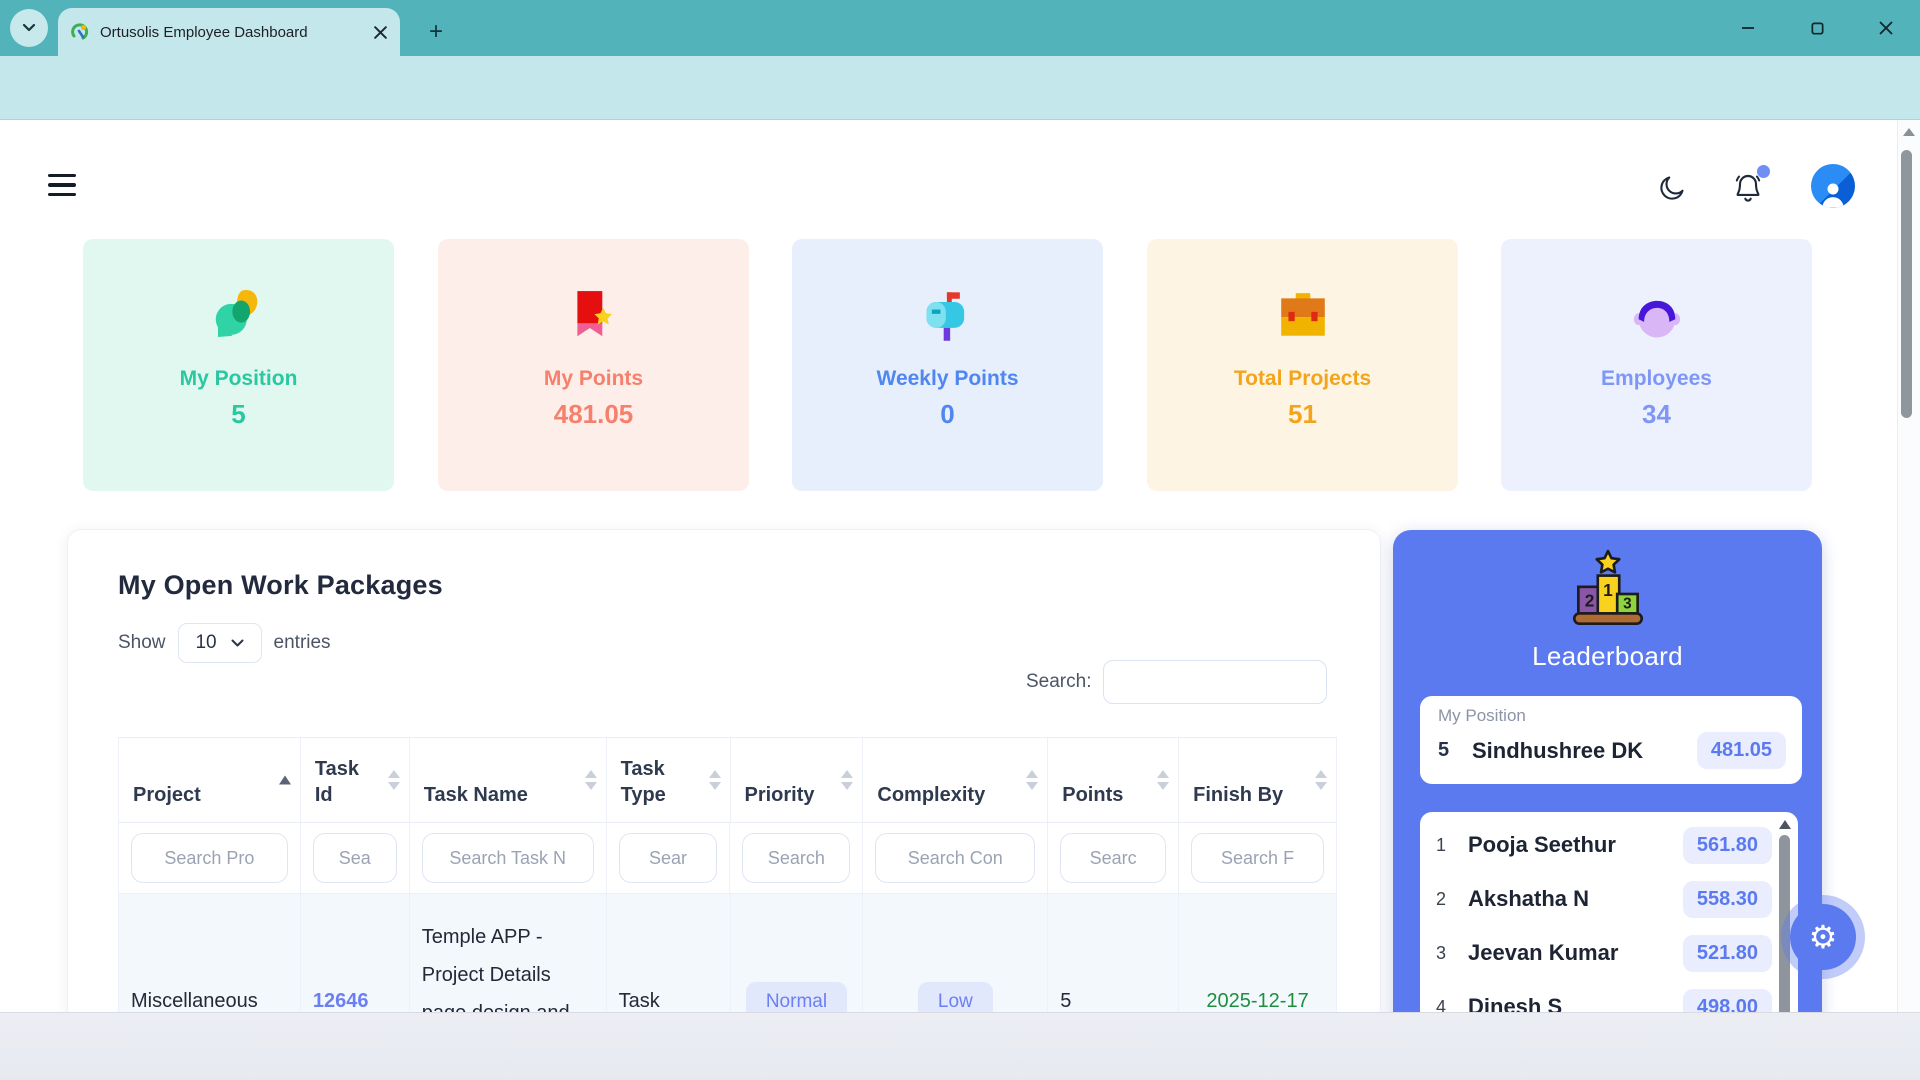  I want to click on sort-asc-icon, so click(284, 780).